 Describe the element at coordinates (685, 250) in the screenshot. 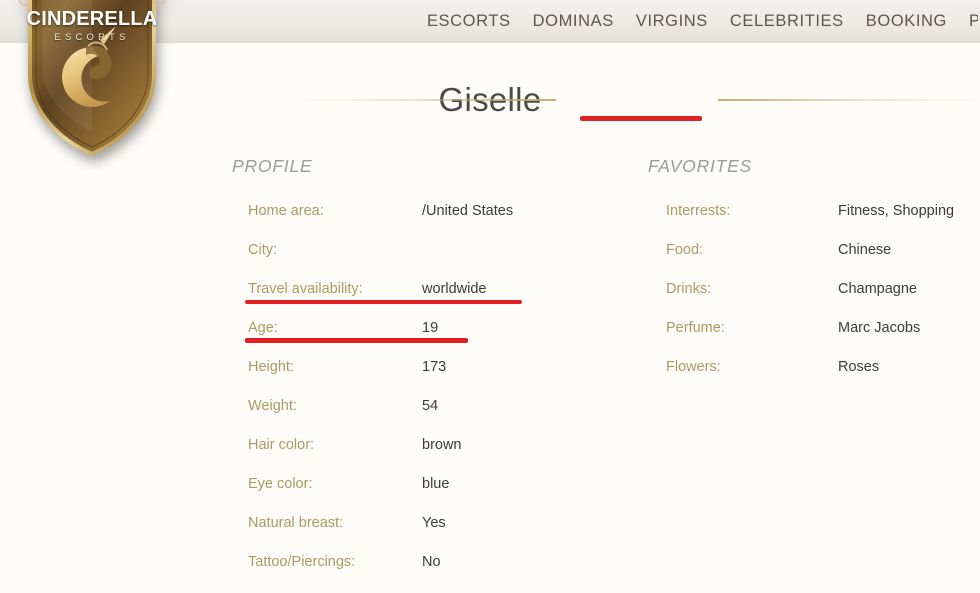

I see `spec-label: Food:` at that location.